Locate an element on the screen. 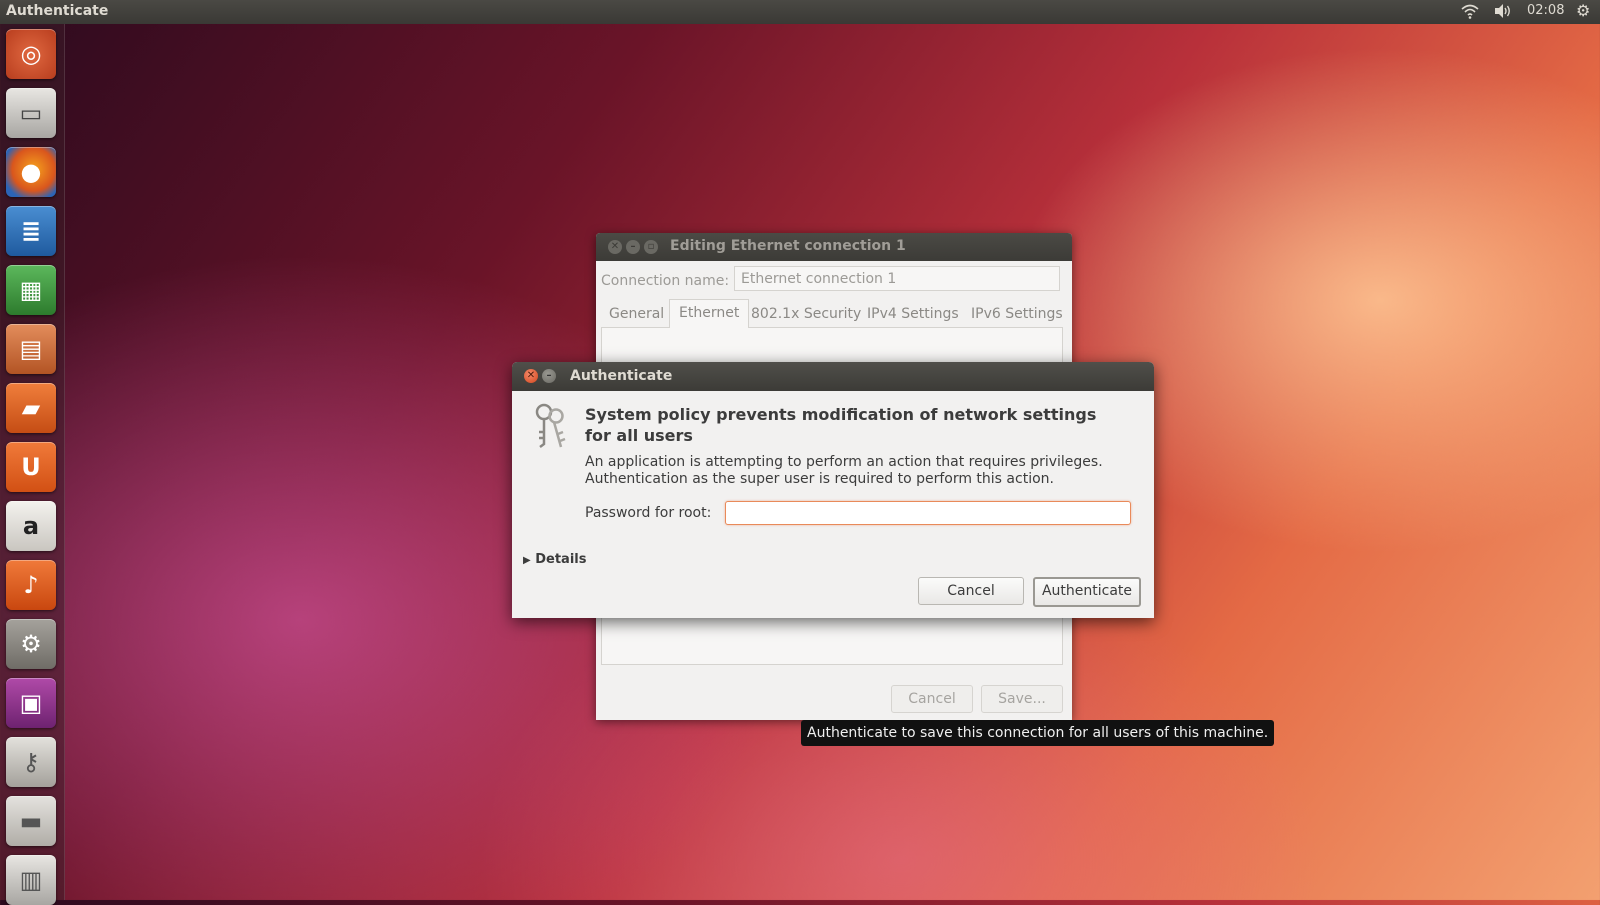 This screenshot has height=905, width=1600. wifi-icon is located at coordinates (1470, 13).